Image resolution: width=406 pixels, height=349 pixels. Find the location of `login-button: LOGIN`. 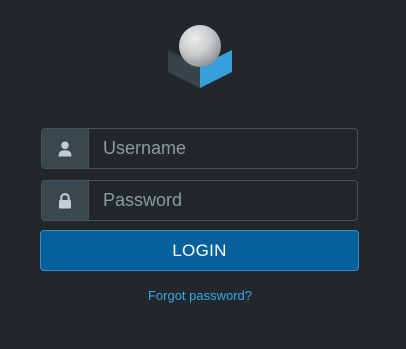

login-button: LOGIN is located at coordinates (199, 250).